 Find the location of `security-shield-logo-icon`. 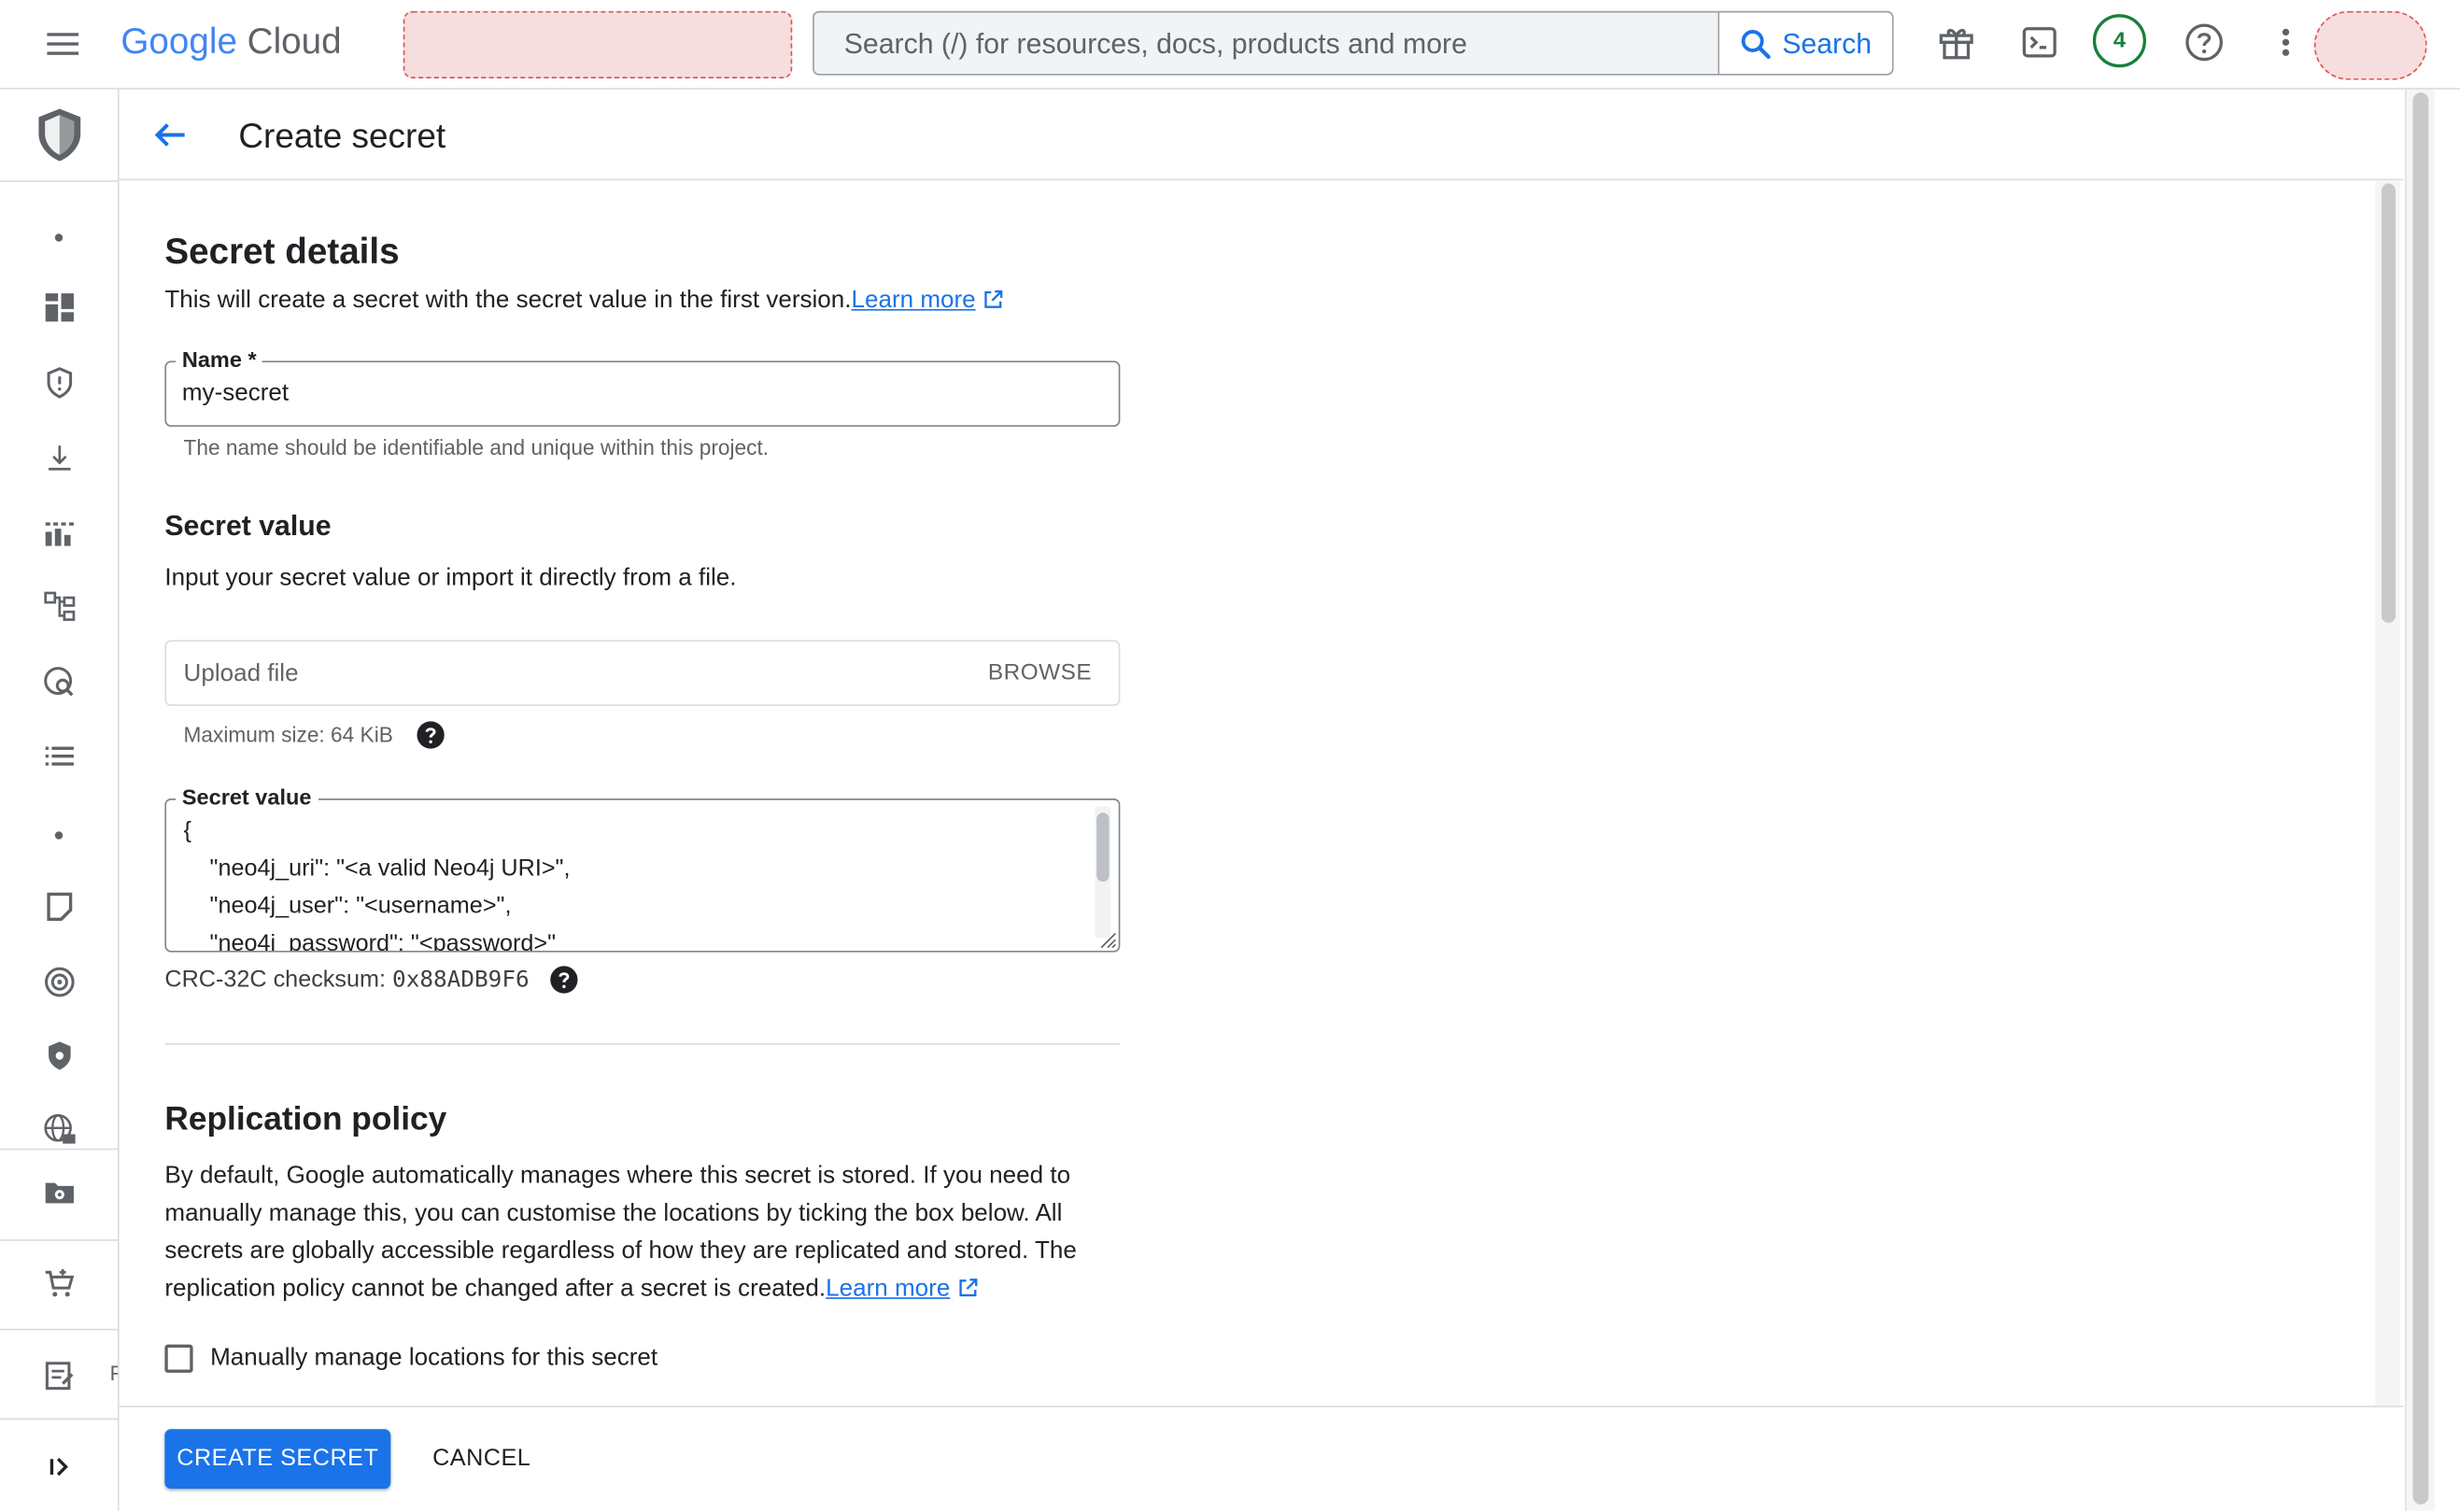

security-shield-logo-icon is located at coordinates (60, 135).